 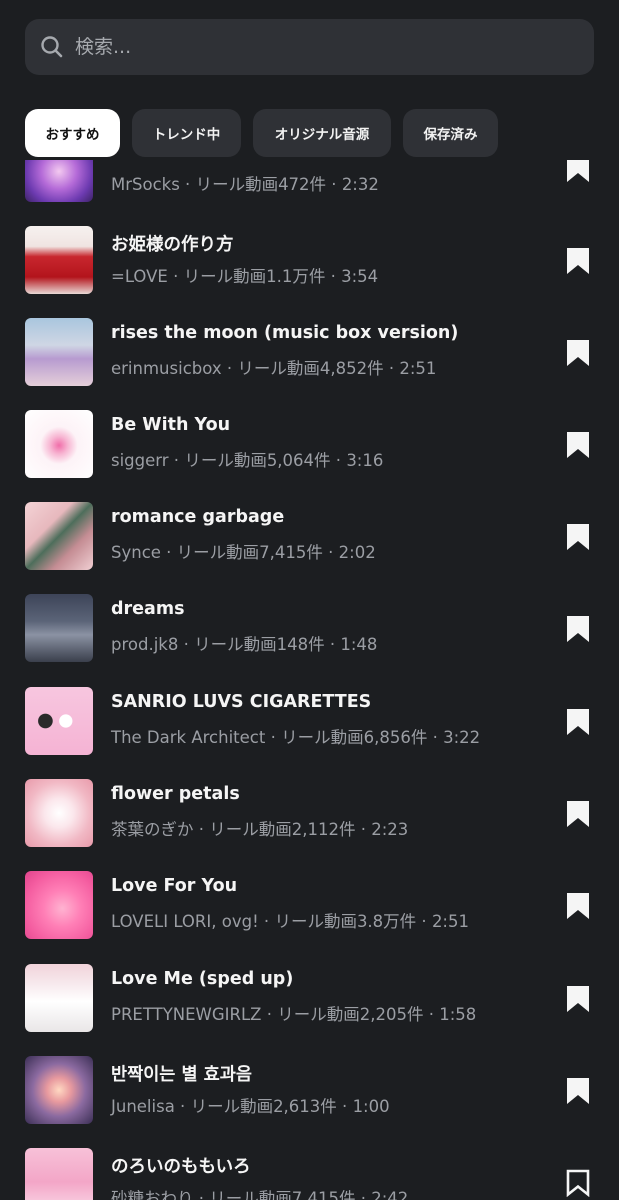 What do you see at coordinates (186, 133) in the screenshot?
I see `tab-trending: トレンド中` at bounding box center [186, 133].